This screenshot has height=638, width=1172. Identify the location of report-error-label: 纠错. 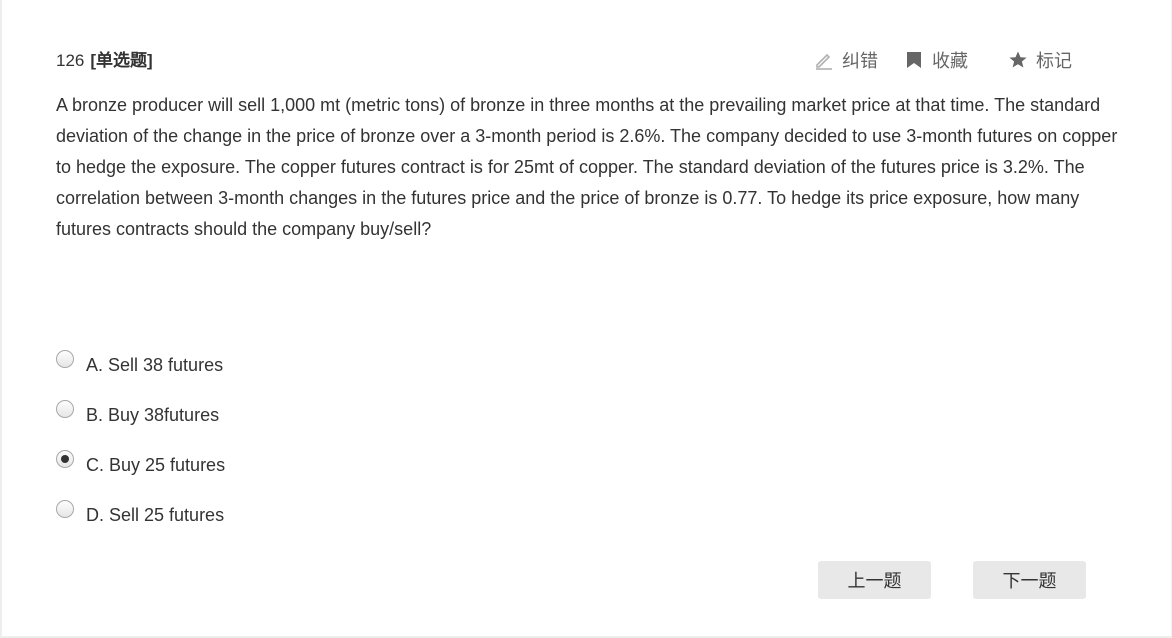
(860, 61).